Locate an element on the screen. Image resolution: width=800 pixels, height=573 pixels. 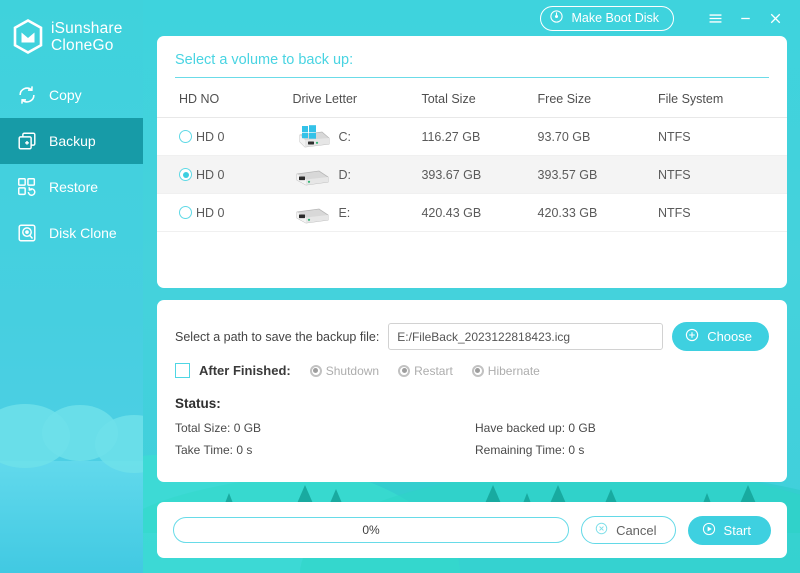
refresh-cycle-icon is located at coordinates (27, 95).